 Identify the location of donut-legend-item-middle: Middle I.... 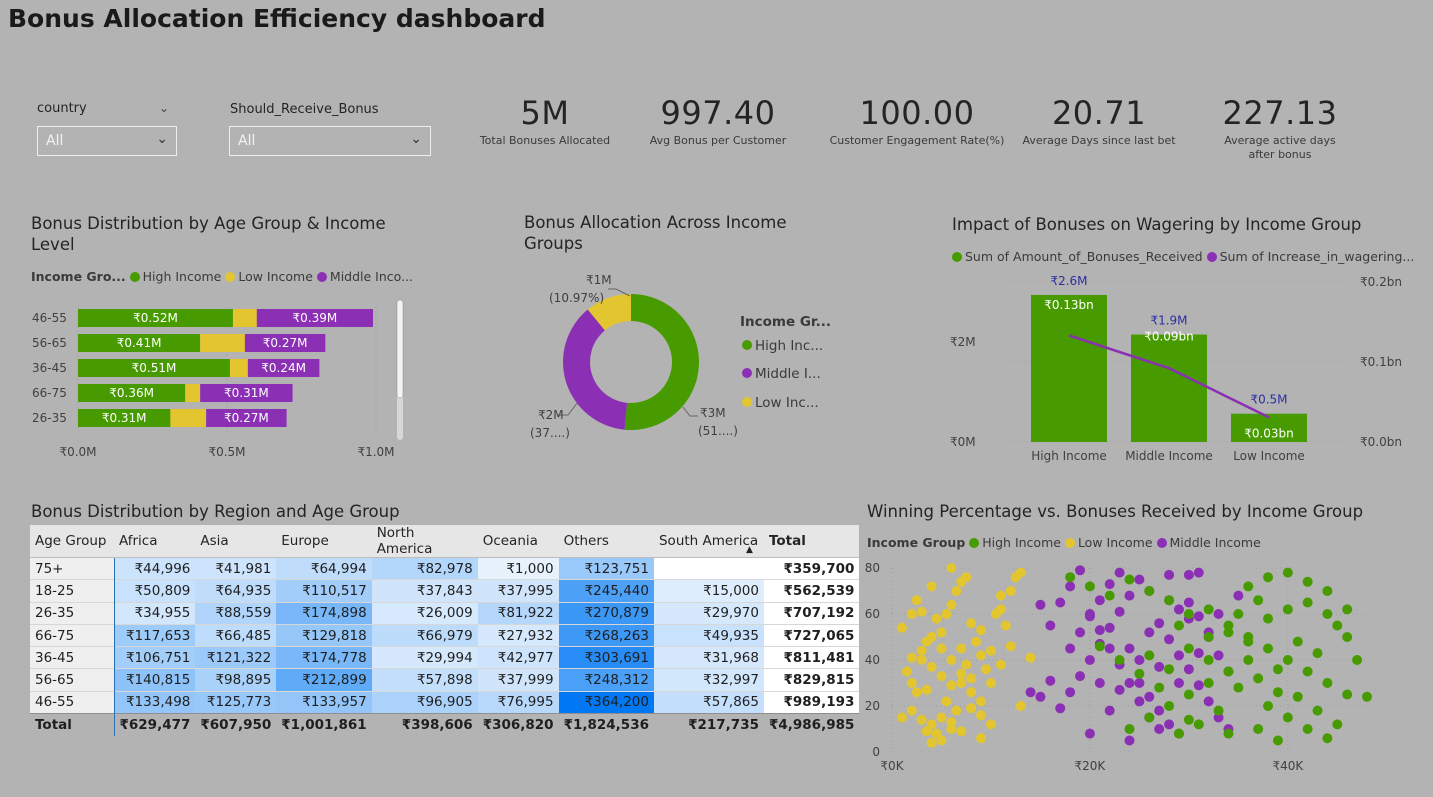
(781, 374).